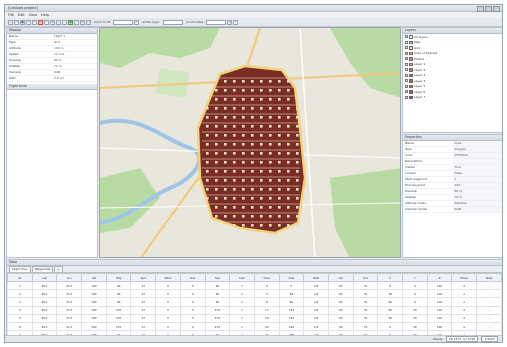 The width and height of the screenshot is (507, 347). Describe the element at coordinates (70, 22) in the screenshot. I see `add-waypoint-icon: ●` at that location.